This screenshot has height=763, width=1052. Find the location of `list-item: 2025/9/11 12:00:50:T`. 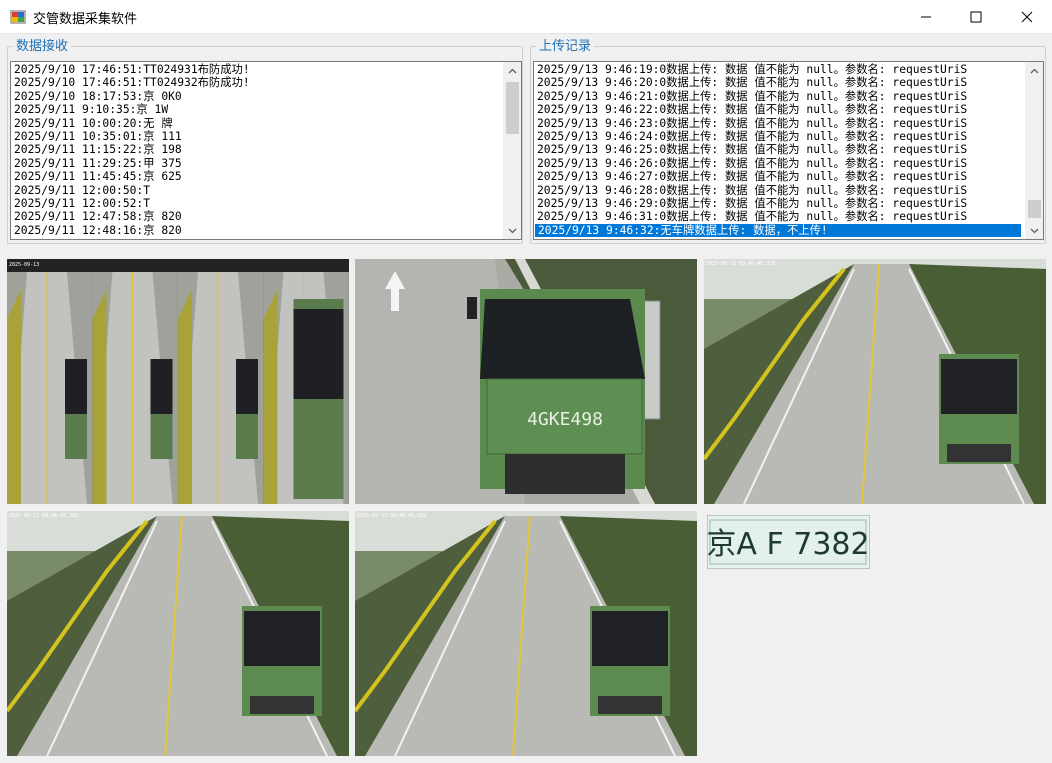

list-item: 2025/9/11 12:00:50:T is located at coordinates (266, 190).